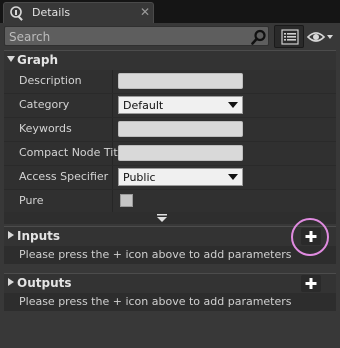 This screenshot has height=348, width=340. Describe the element at coordinates (39, 236) in the screenshot. I see `section-title: Inputs` at that location.